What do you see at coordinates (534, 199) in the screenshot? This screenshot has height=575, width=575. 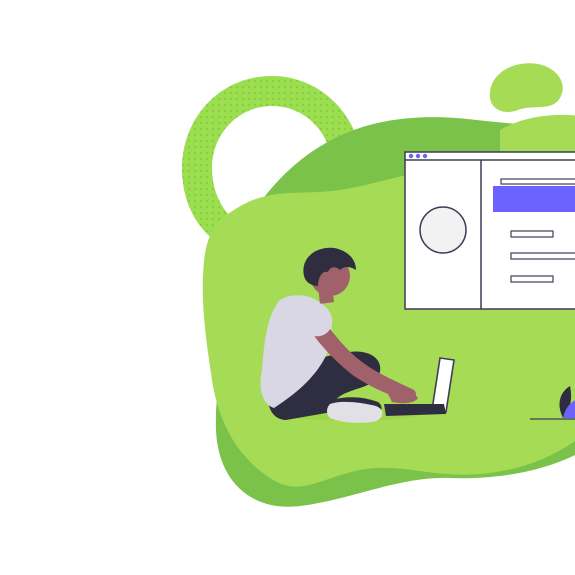 I see `accent-banner-block` at bounding box center [534, 199].